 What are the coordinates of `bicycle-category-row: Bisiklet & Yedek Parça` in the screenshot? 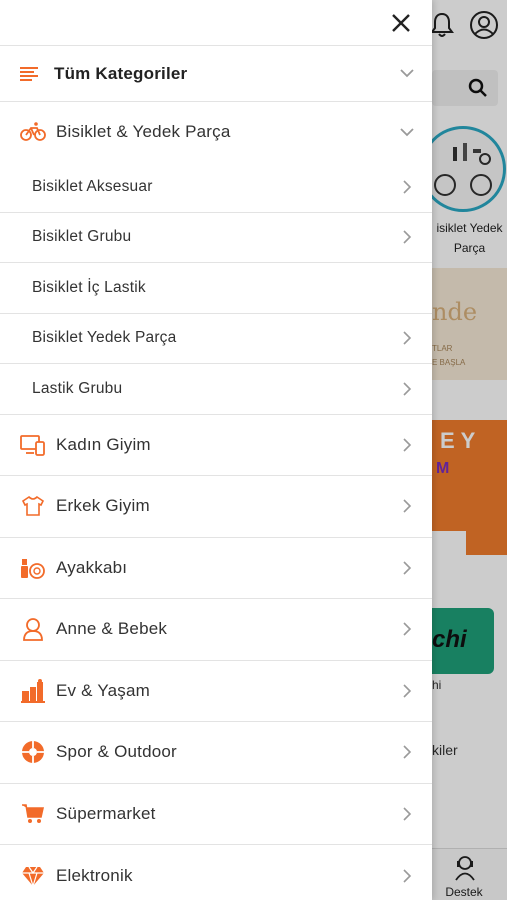 It's located at (216, 132).